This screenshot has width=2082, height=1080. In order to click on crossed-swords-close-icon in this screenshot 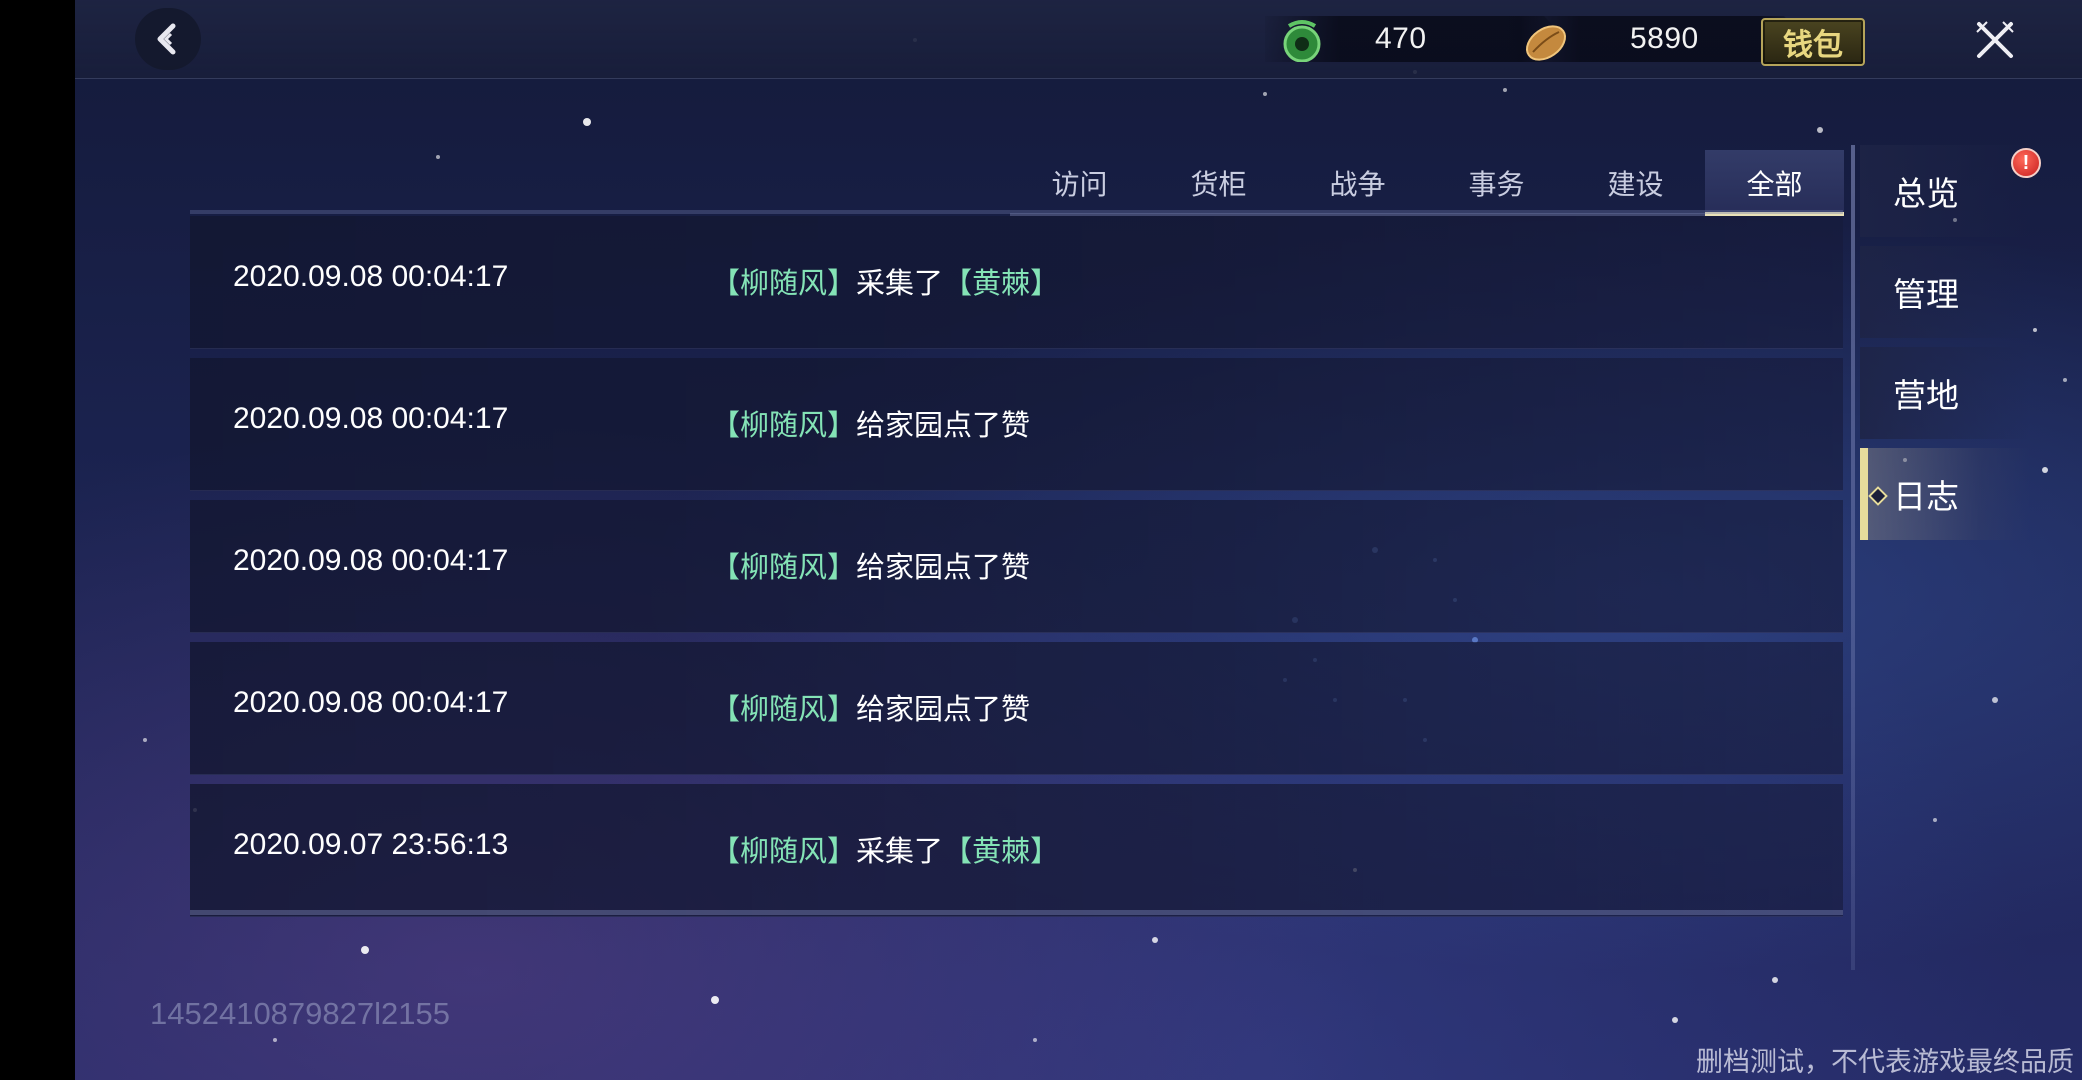, I will do `click(1995, 39)`.